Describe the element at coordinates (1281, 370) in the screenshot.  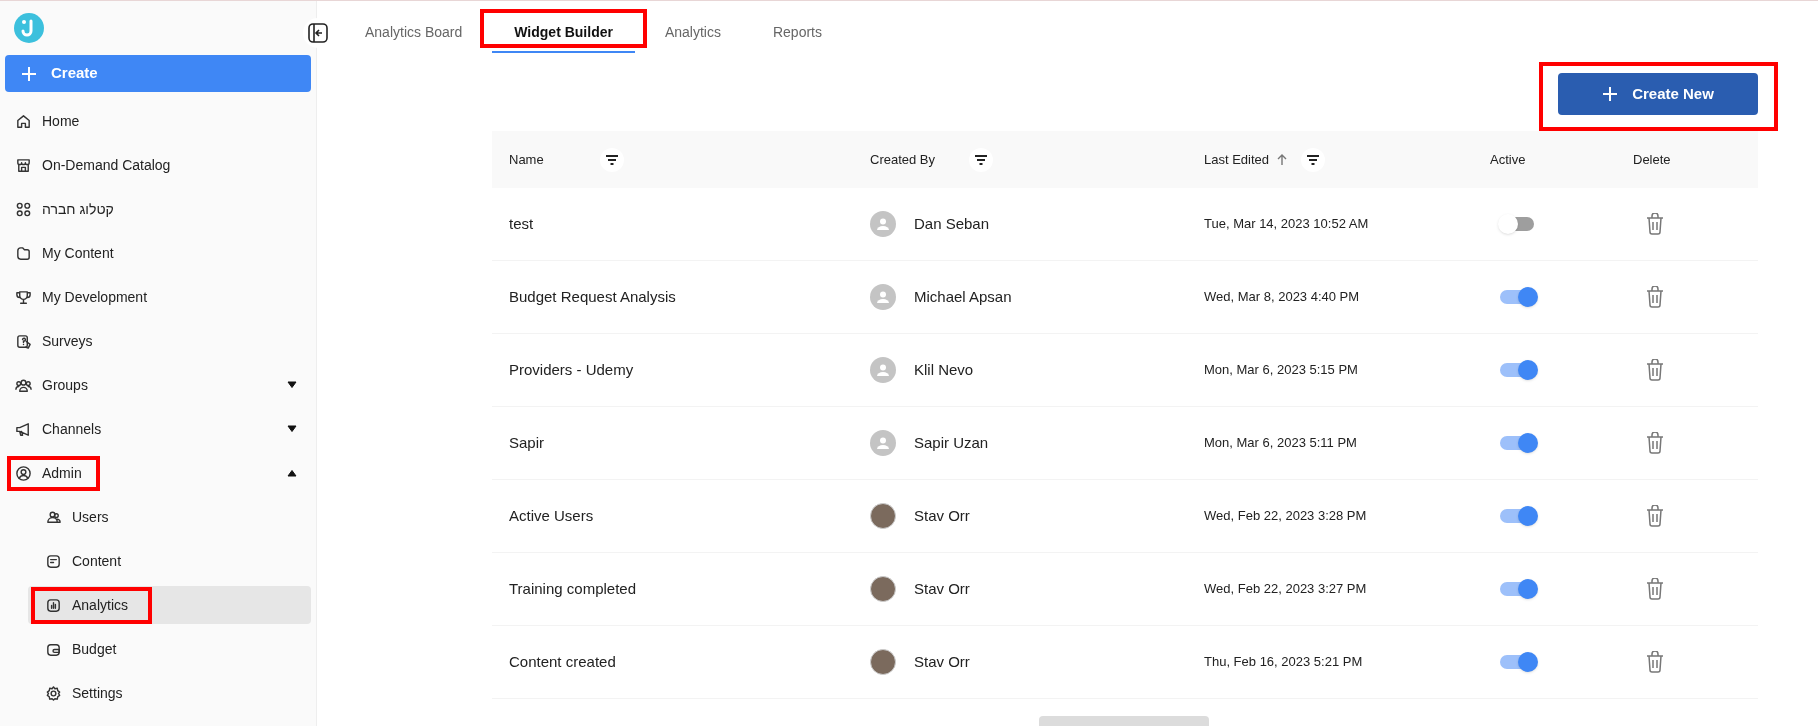
I see `last-edited-date: Mon, Mar 6, 2023 5:15 PM` at that location.